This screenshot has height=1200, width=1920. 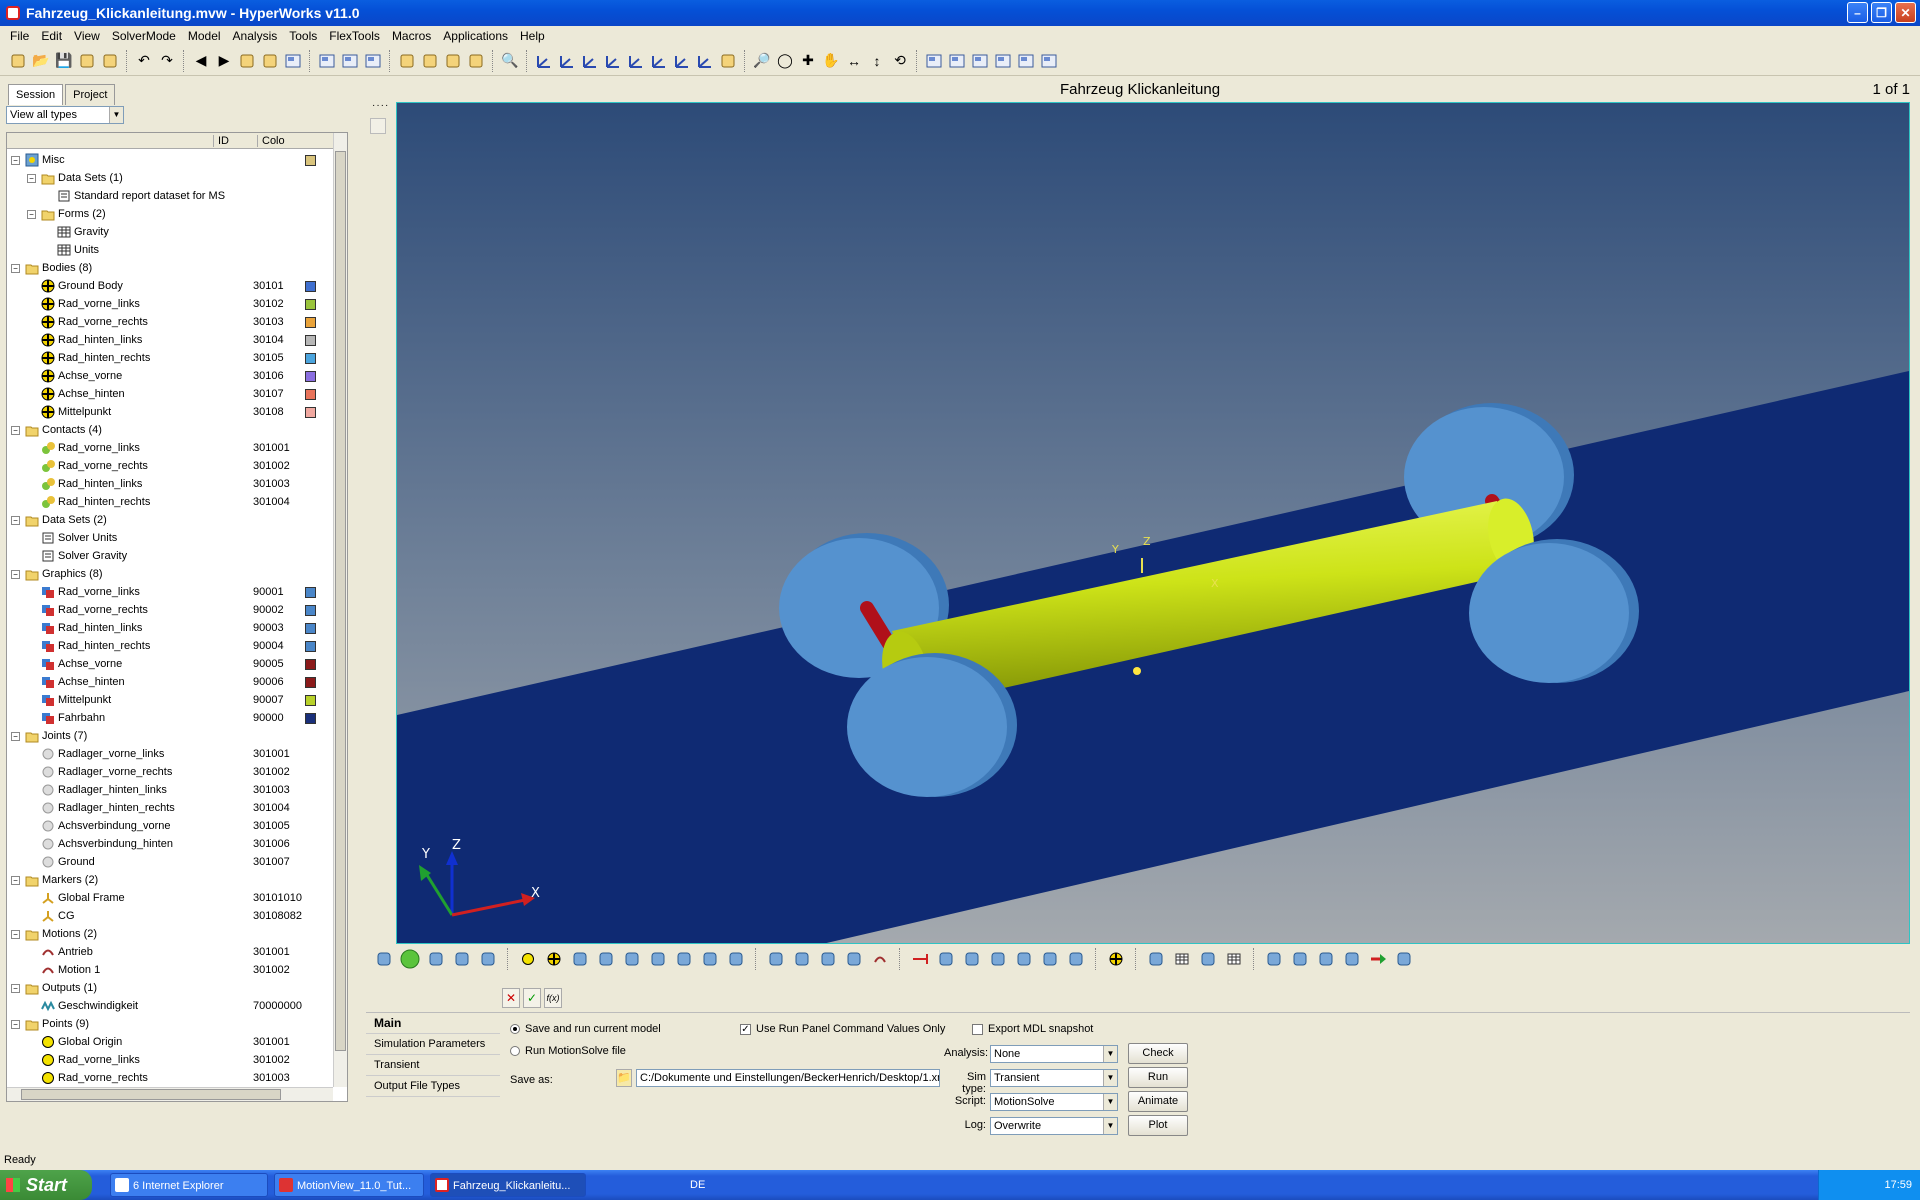 I want to click on contour-icon, so click(x=736, y=959).